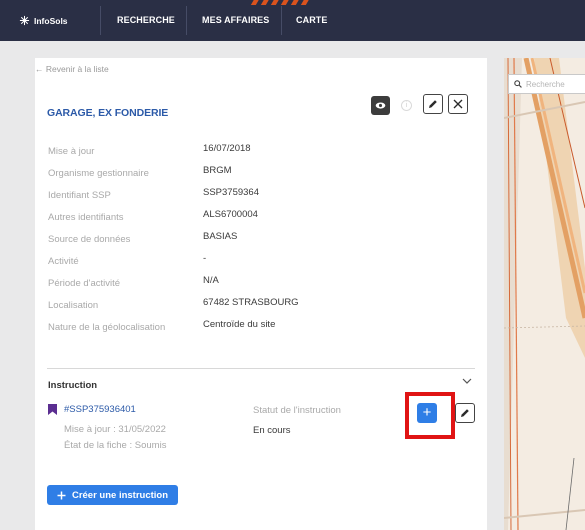 Image resolution: width=585 pixels, height=530 pixels. What do you see at coordinates (115, 429) in the screenshot?
I see `instruction-updated: Mise à jour : 31/05/2022` at bounding box center [115, 429].